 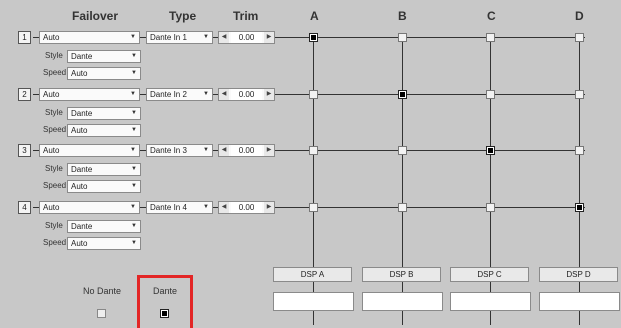 What do you see at coordinates (491, 16) in the screenshot?
I see `header-col-c: C` at bounding box center [491, 16].